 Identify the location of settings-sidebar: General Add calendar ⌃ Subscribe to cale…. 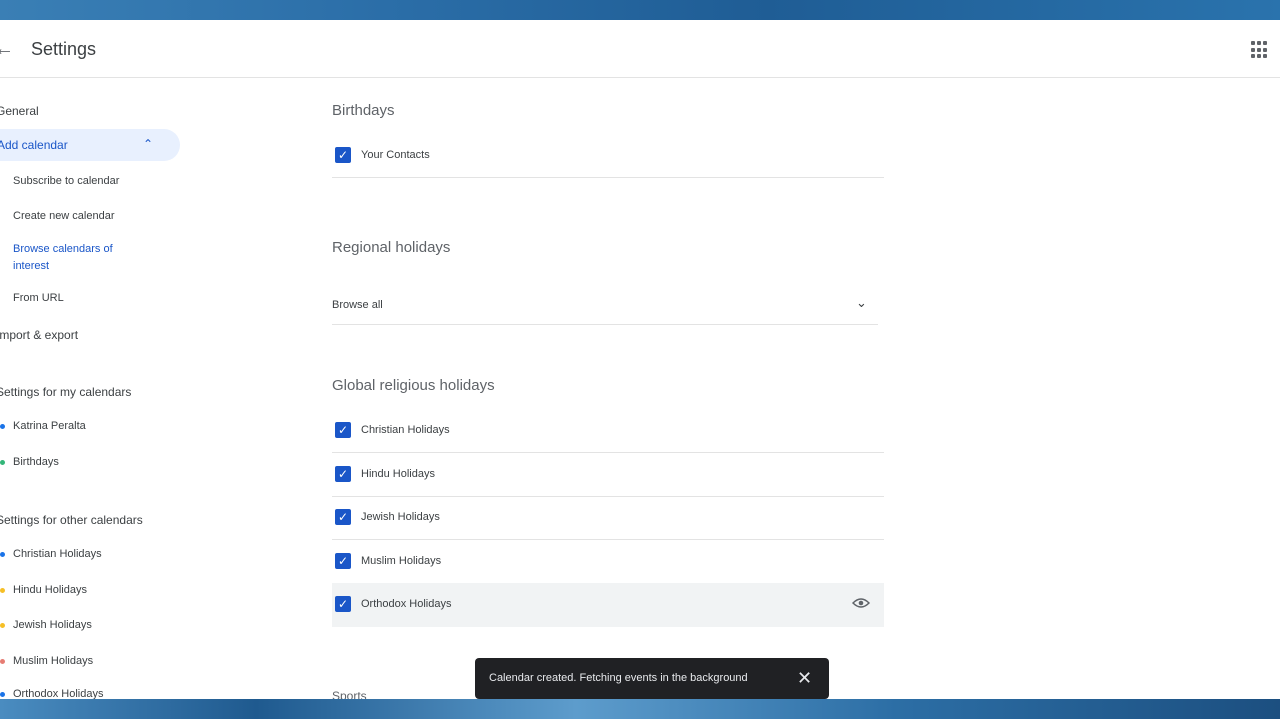
(100, 388).